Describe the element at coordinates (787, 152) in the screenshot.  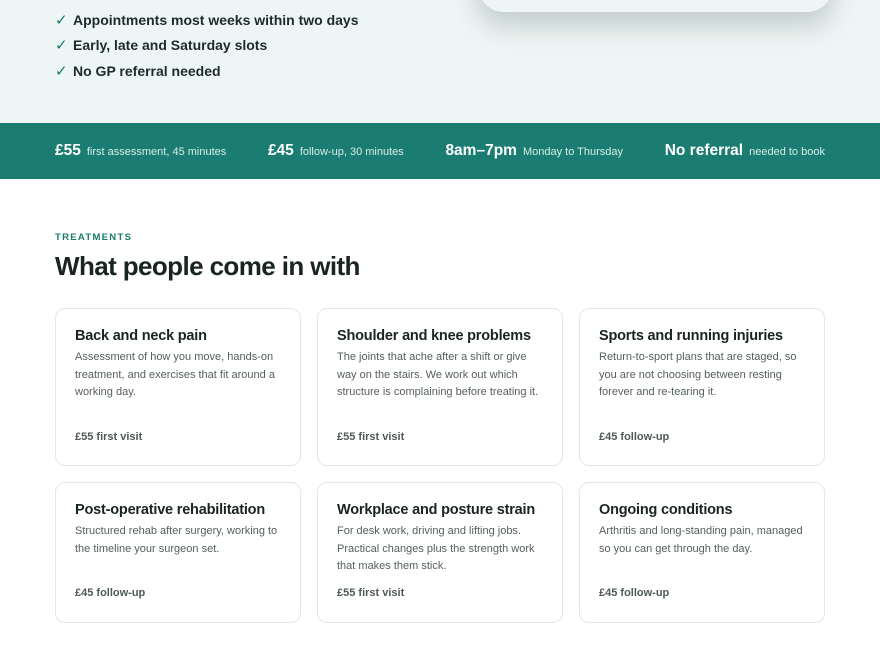
I see `stat-label: needed to book` at that location.